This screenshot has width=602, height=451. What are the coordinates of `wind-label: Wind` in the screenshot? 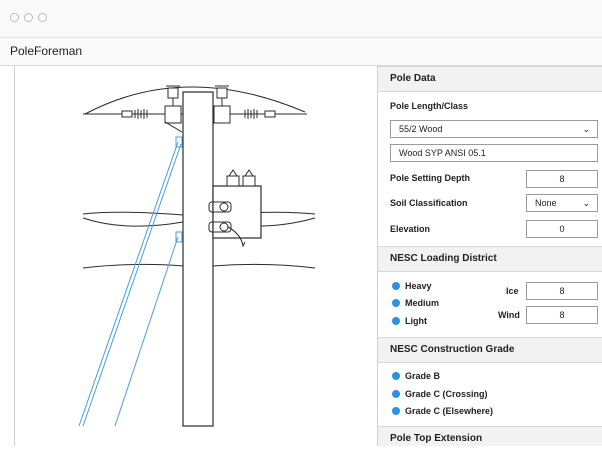 It's located at (509, 315).